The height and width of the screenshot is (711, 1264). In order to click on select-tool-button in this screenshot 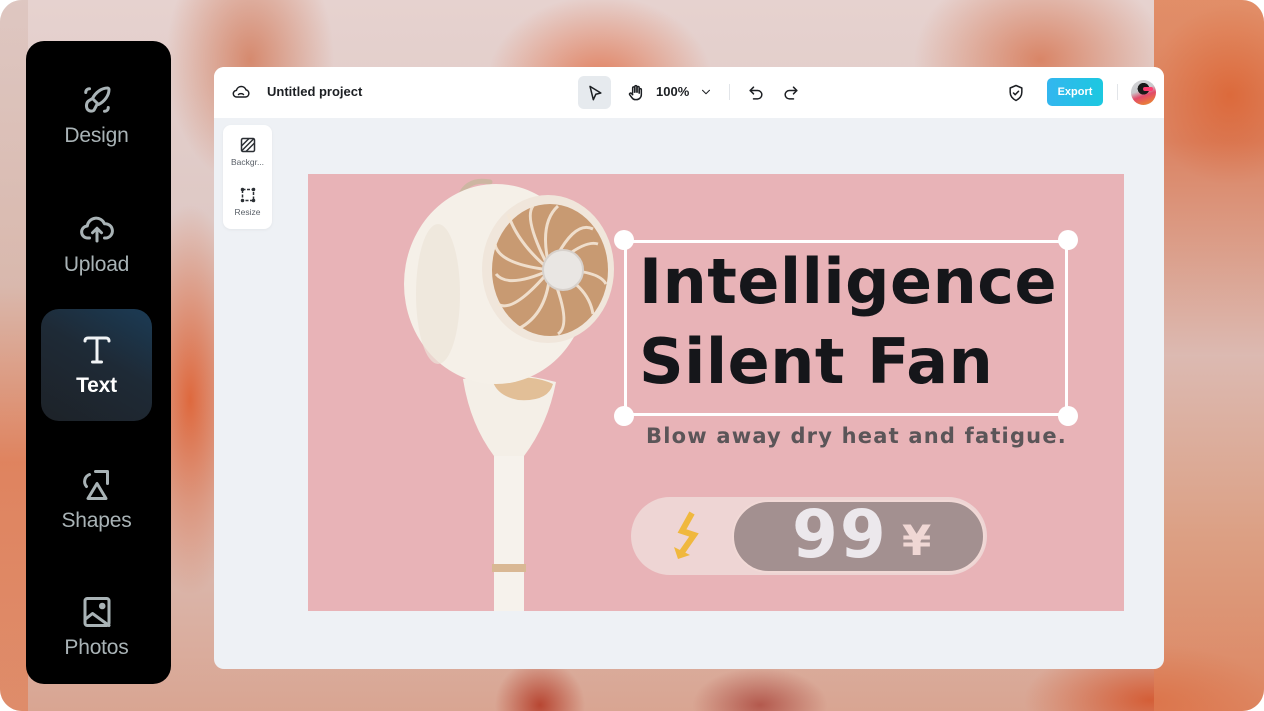, I will do `click(594, 92)`.